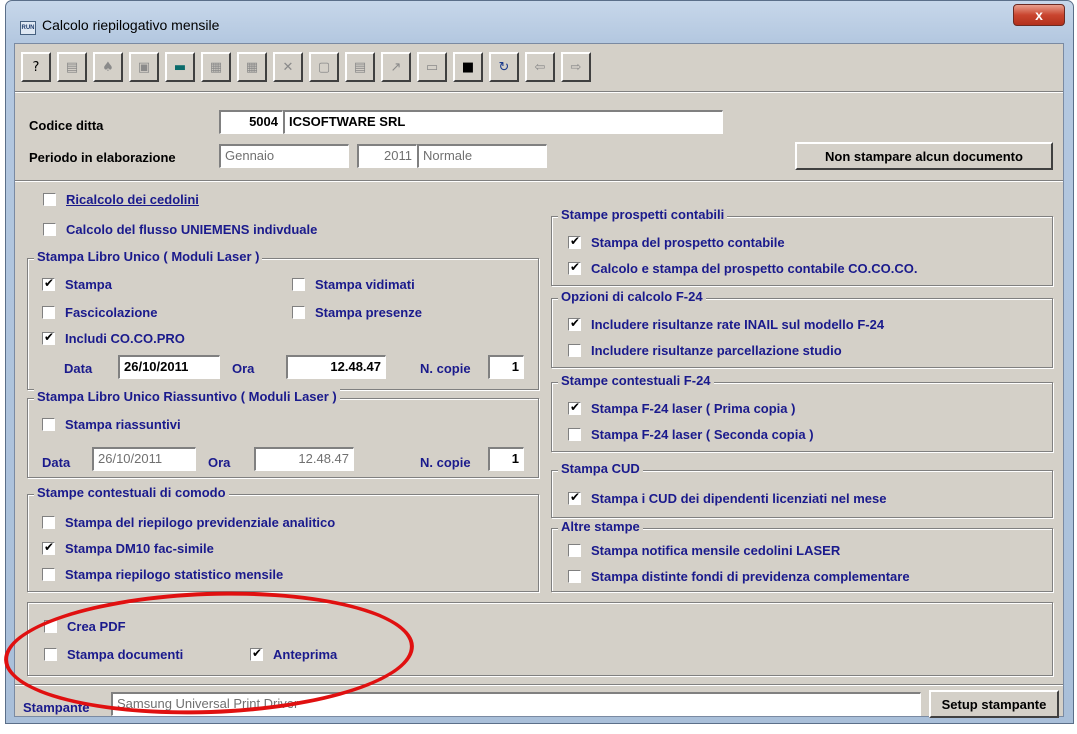  Describe the element at coordinates (445, 462) in the screenshot. I see `riassuntivo-copie-label: N. copie` at that location.